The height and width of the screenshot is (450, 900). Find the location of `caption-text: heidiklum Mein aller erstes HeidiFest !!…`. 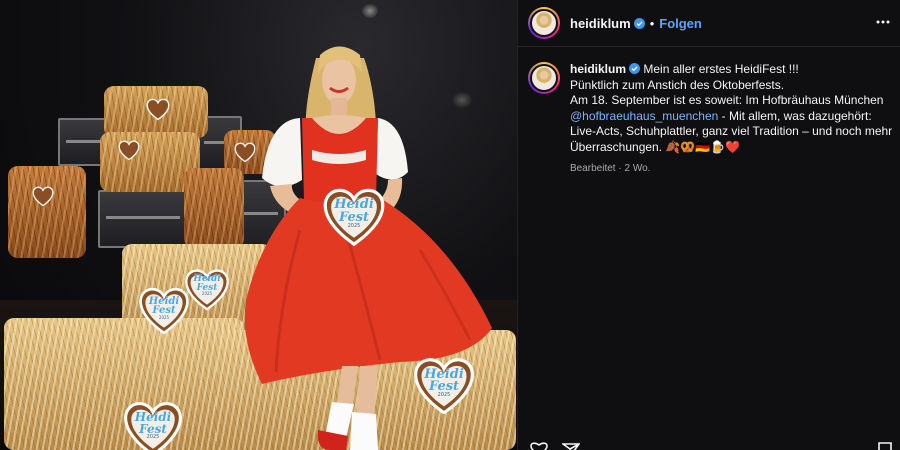

caption-text: heidiklum Mein aller erstes HeidiFest !!… is located at coordinates (731, 119).